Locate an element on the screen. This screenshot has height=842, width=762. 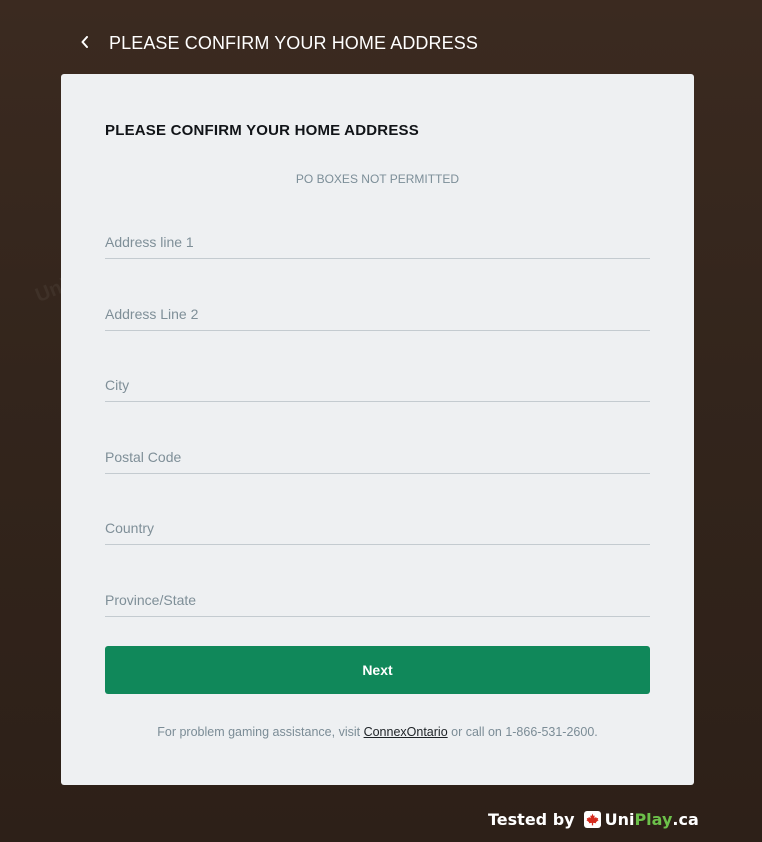
po-box-notice: PO BOXES NOT PERMITTED is located at coordinates (377, 179).